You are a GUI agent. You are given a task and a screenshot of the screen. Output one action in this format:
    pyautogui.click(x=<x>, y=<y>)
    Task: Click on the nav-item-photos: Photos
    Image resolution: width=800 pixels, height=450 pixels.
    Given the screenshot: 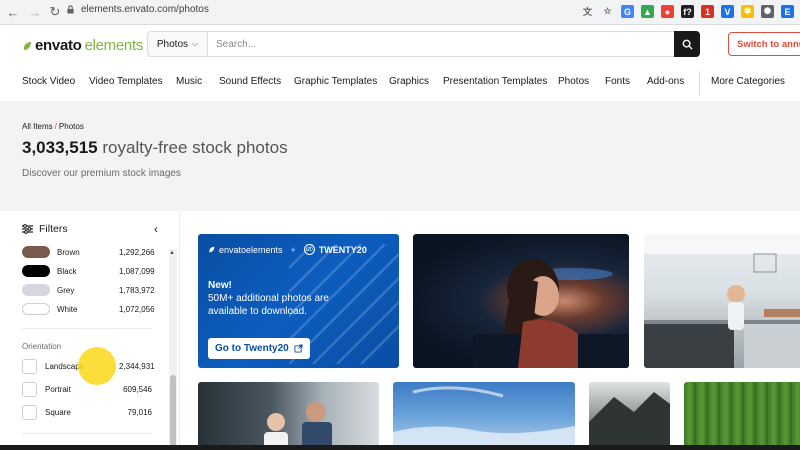 What is the action you would take?
    pyautogui.click(x=573, y=81)
    